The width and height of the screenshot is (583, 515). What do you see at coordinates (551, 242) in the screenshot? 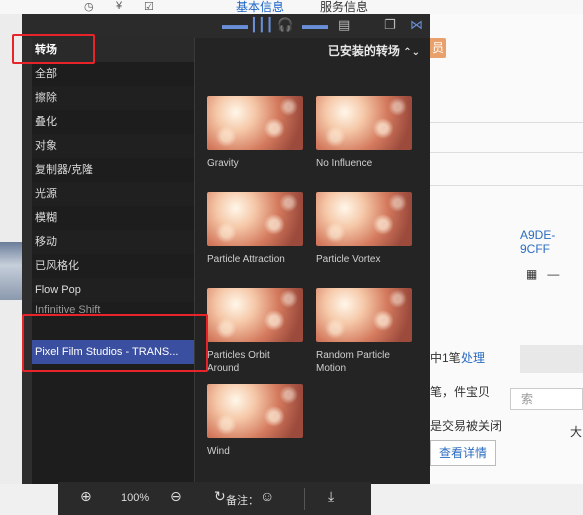
I see `order-id-link: A9DE-9CFF` at bounding box center [551, 242].